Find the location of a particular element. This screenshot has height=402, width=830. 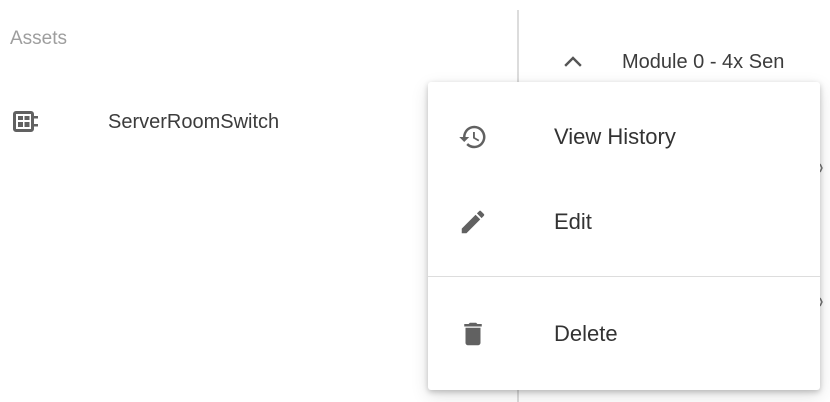

trash-icon is located at coordinates (473, 334).